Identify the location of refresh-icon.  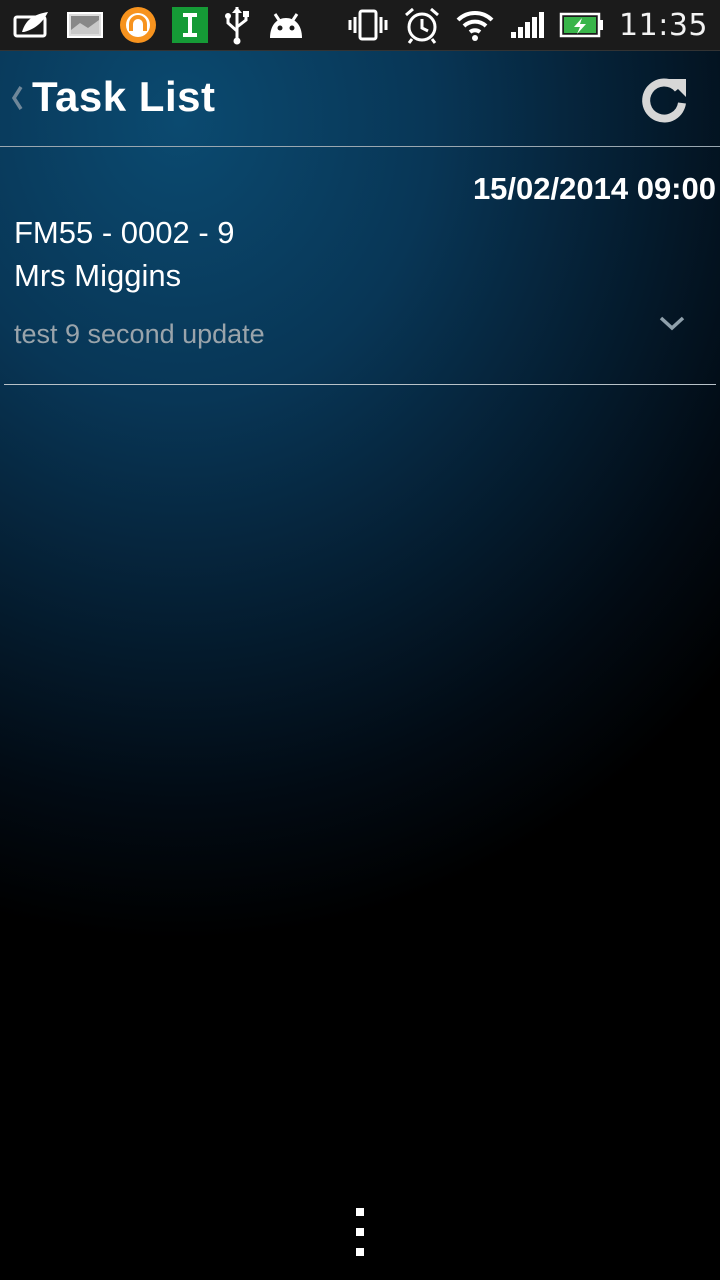
(664, 100).